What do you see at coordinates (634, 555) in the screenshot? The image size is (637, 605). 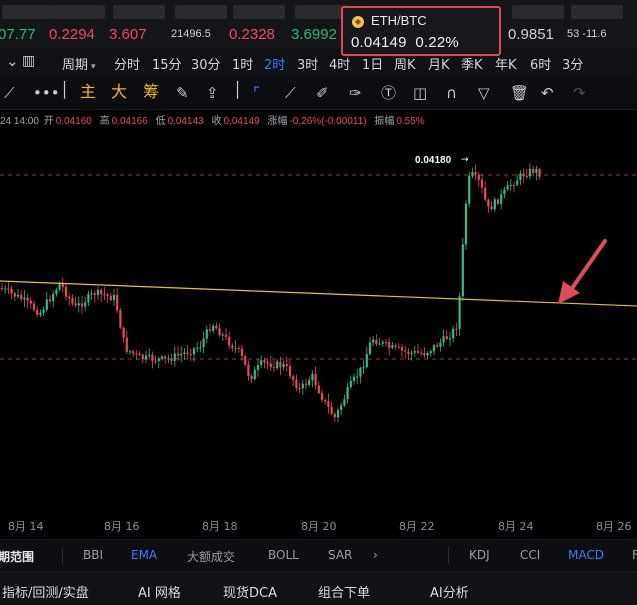 I see `indicator-10: F` at bounding box center [634, 555].